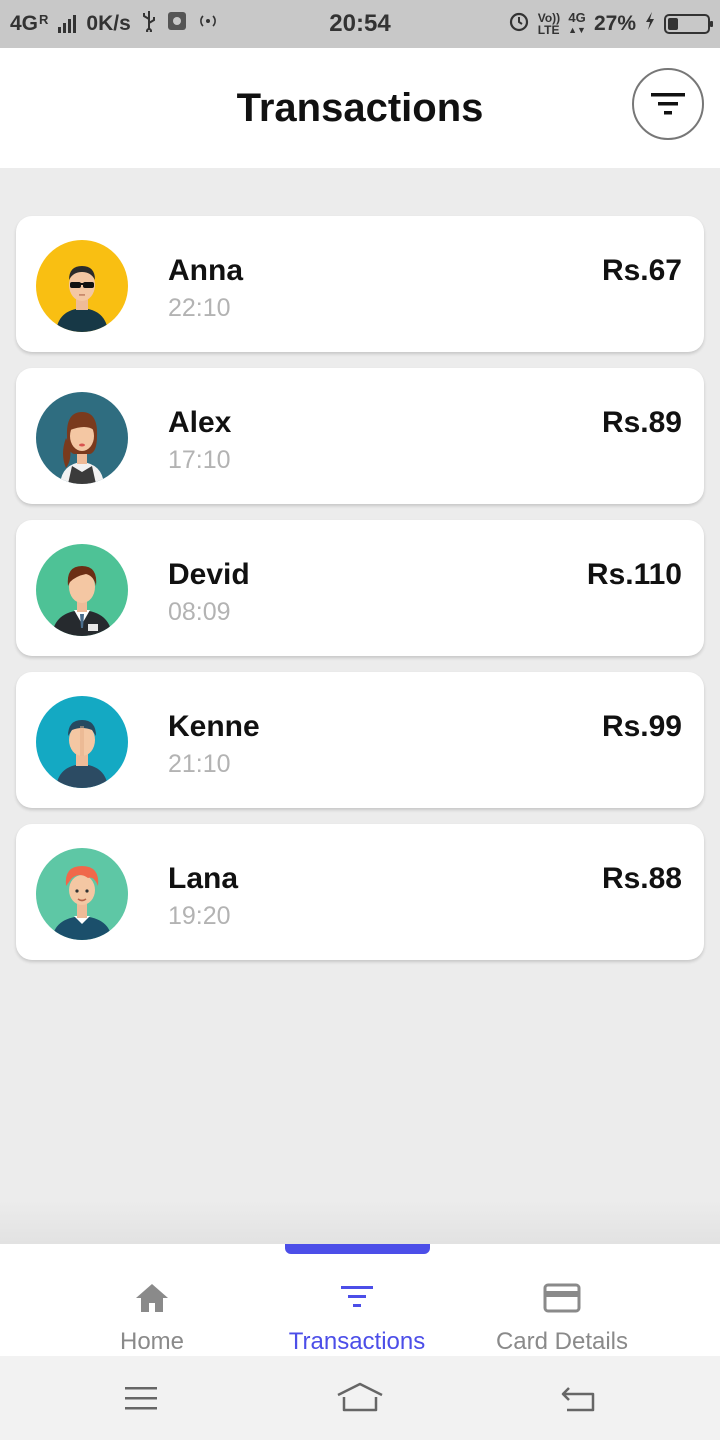  Describe the element at coordinates (562, 1341) in the screenshot. I see `nav-label-card-details: Card Details` at that location.